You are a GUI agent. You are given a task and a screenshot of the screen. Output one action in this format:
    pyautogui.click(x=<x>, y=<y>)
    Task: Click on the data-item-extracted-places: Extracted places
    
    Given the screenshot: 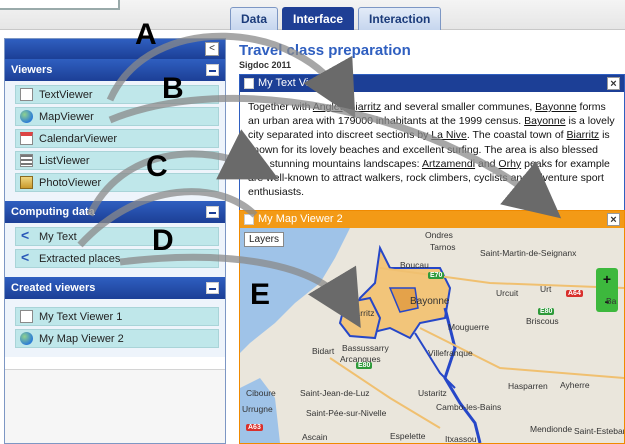 What is the action you would take?
    pyautogui.click(x=117, y=258)
    